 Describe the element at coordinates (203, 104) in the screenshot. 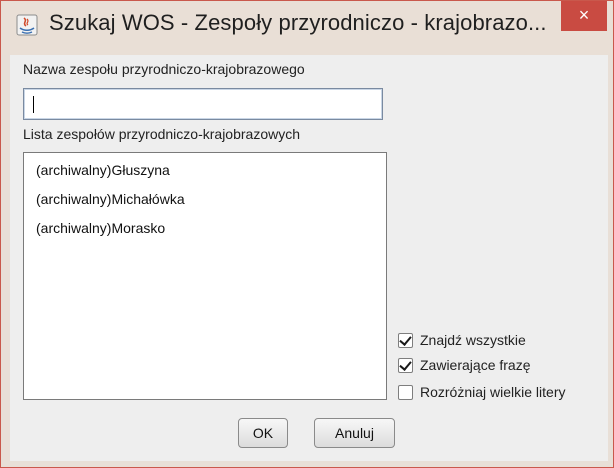

I see `name-input` at that location.